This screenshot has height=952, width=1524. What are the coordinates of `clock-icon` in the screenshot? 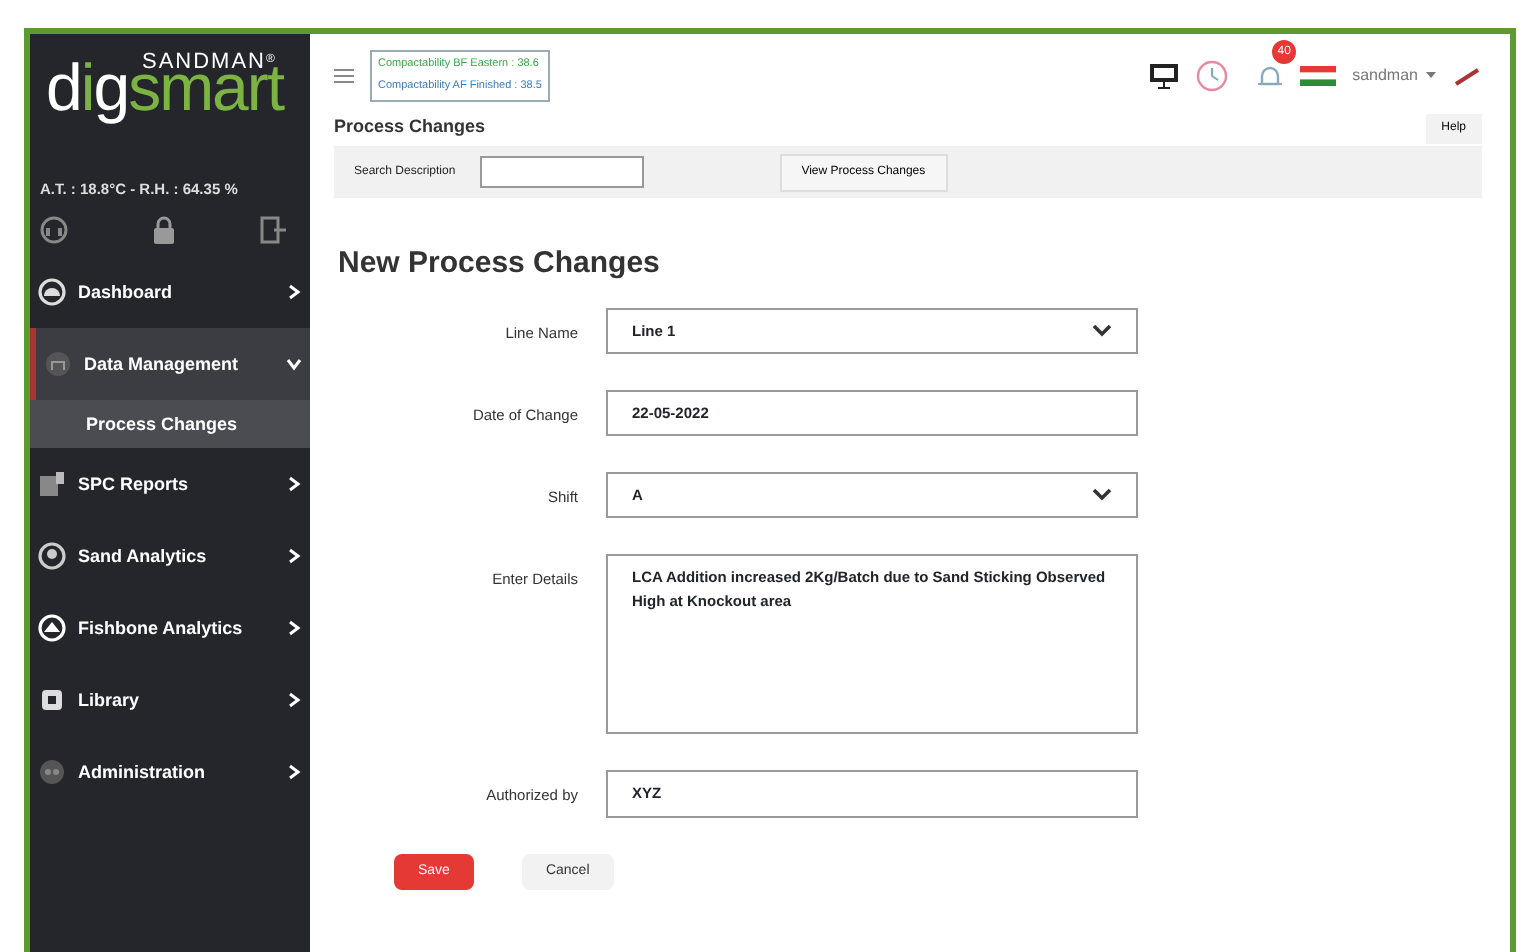 It's located at (1212, 76).